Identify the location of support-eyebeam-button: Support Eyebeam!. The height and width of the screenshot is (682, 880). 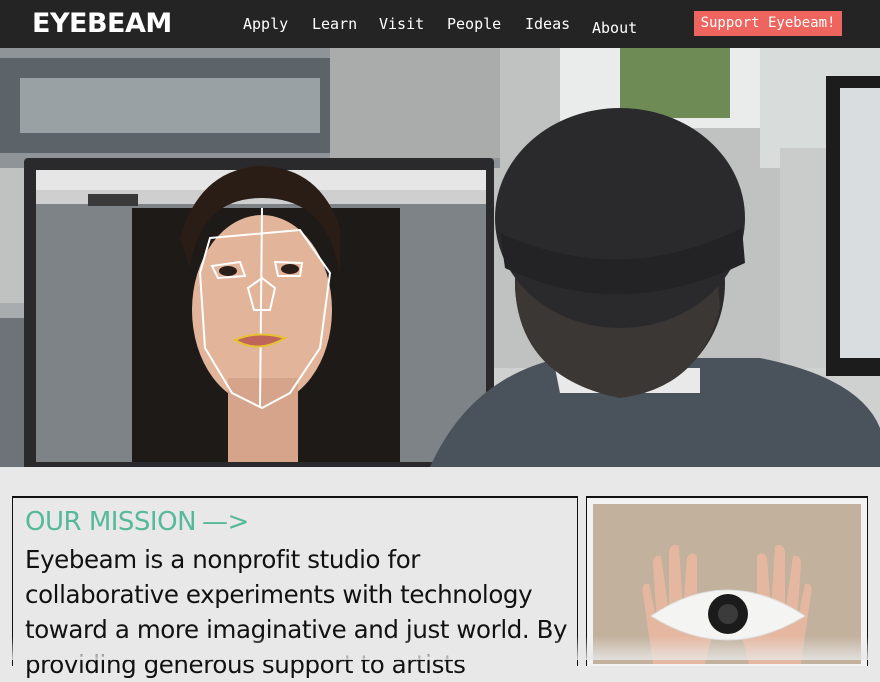
(768, 23).